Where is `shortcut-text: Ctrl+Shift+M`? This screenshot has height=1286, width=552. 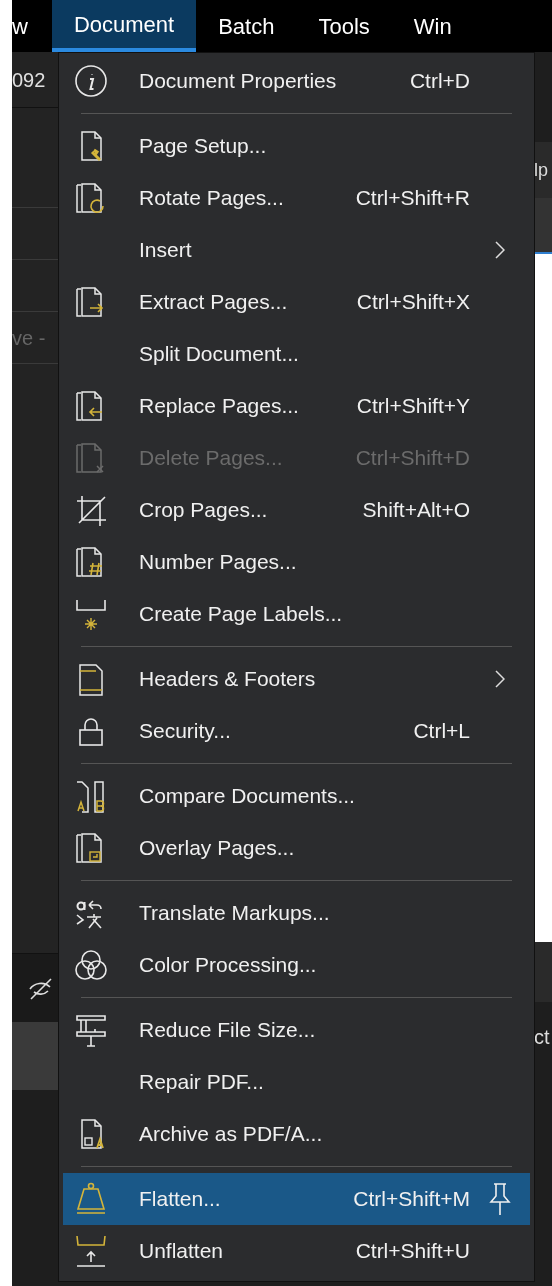 shortcut-text: Ctrl+Shift+M is located at coordinates (411, 1199).